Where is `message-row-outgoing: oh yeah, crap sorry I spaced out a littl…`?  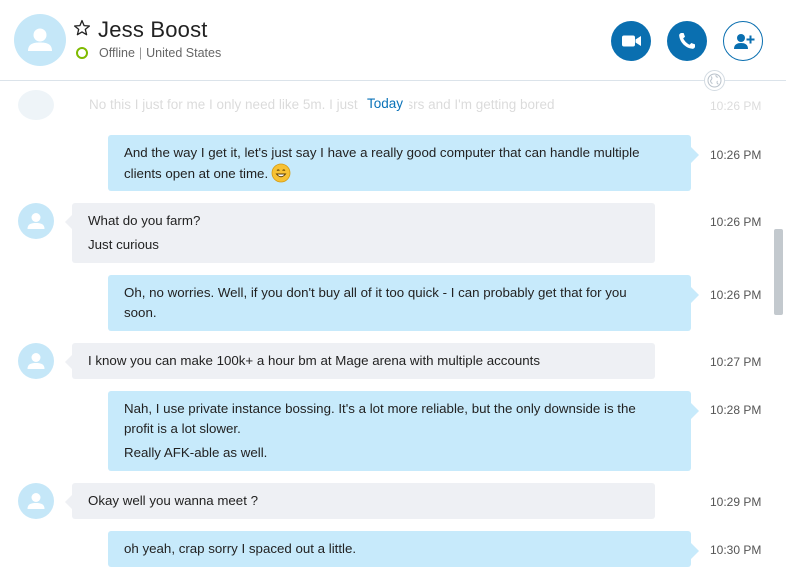
message-row-outgoing: oh yeah, crap sorry I spaced out a littl… is located at coordinates (386, 549).